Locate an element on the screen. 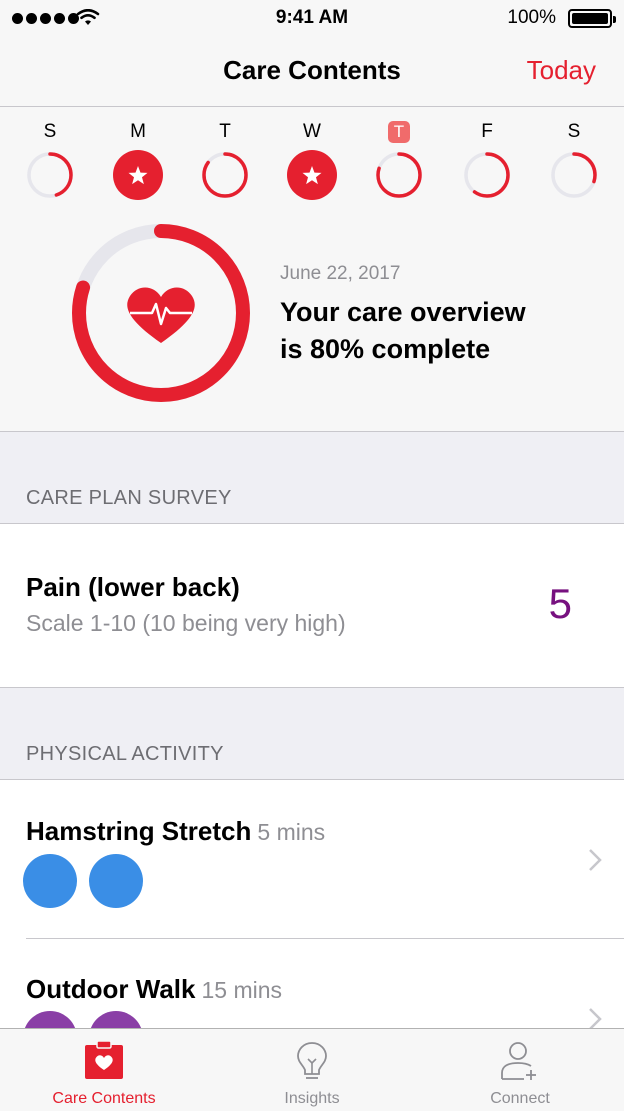 The width and height of the screenshot is (624, 1111). day-letter: W is located at coordinates (312, 131).